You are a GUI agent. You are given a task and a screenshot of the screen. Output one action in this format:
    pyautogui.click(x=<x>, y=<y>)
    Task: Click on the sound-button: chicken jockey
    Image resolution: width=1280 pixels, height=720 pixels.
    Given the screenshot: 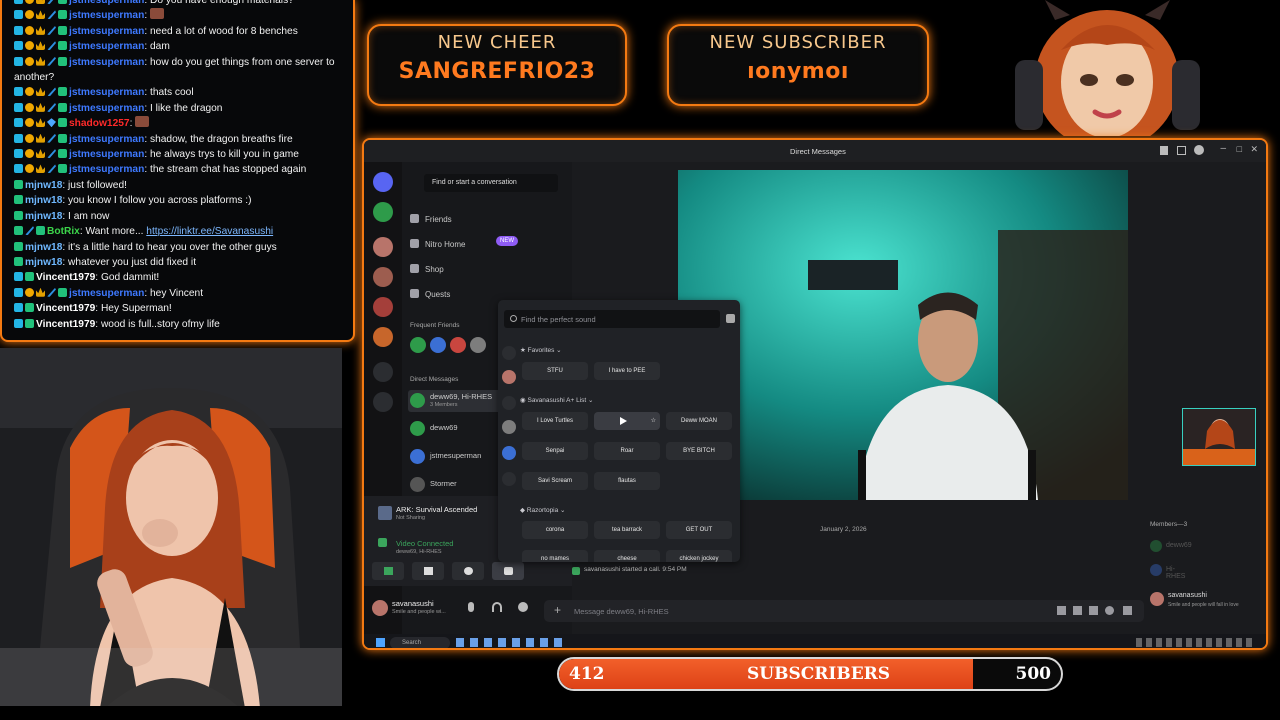 What is the action you would take?
    pyautogui.click(x=699, y=556)
    